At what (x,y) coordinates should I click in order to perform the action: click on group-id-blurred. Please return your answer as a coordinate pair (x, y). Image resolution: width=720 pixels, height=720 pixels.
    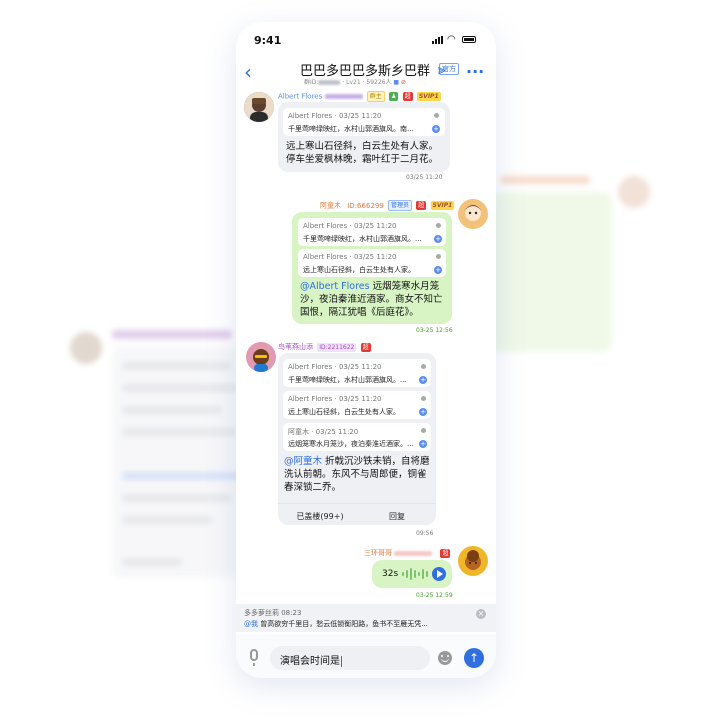
    Looking at the image, I should click on (329, 82).